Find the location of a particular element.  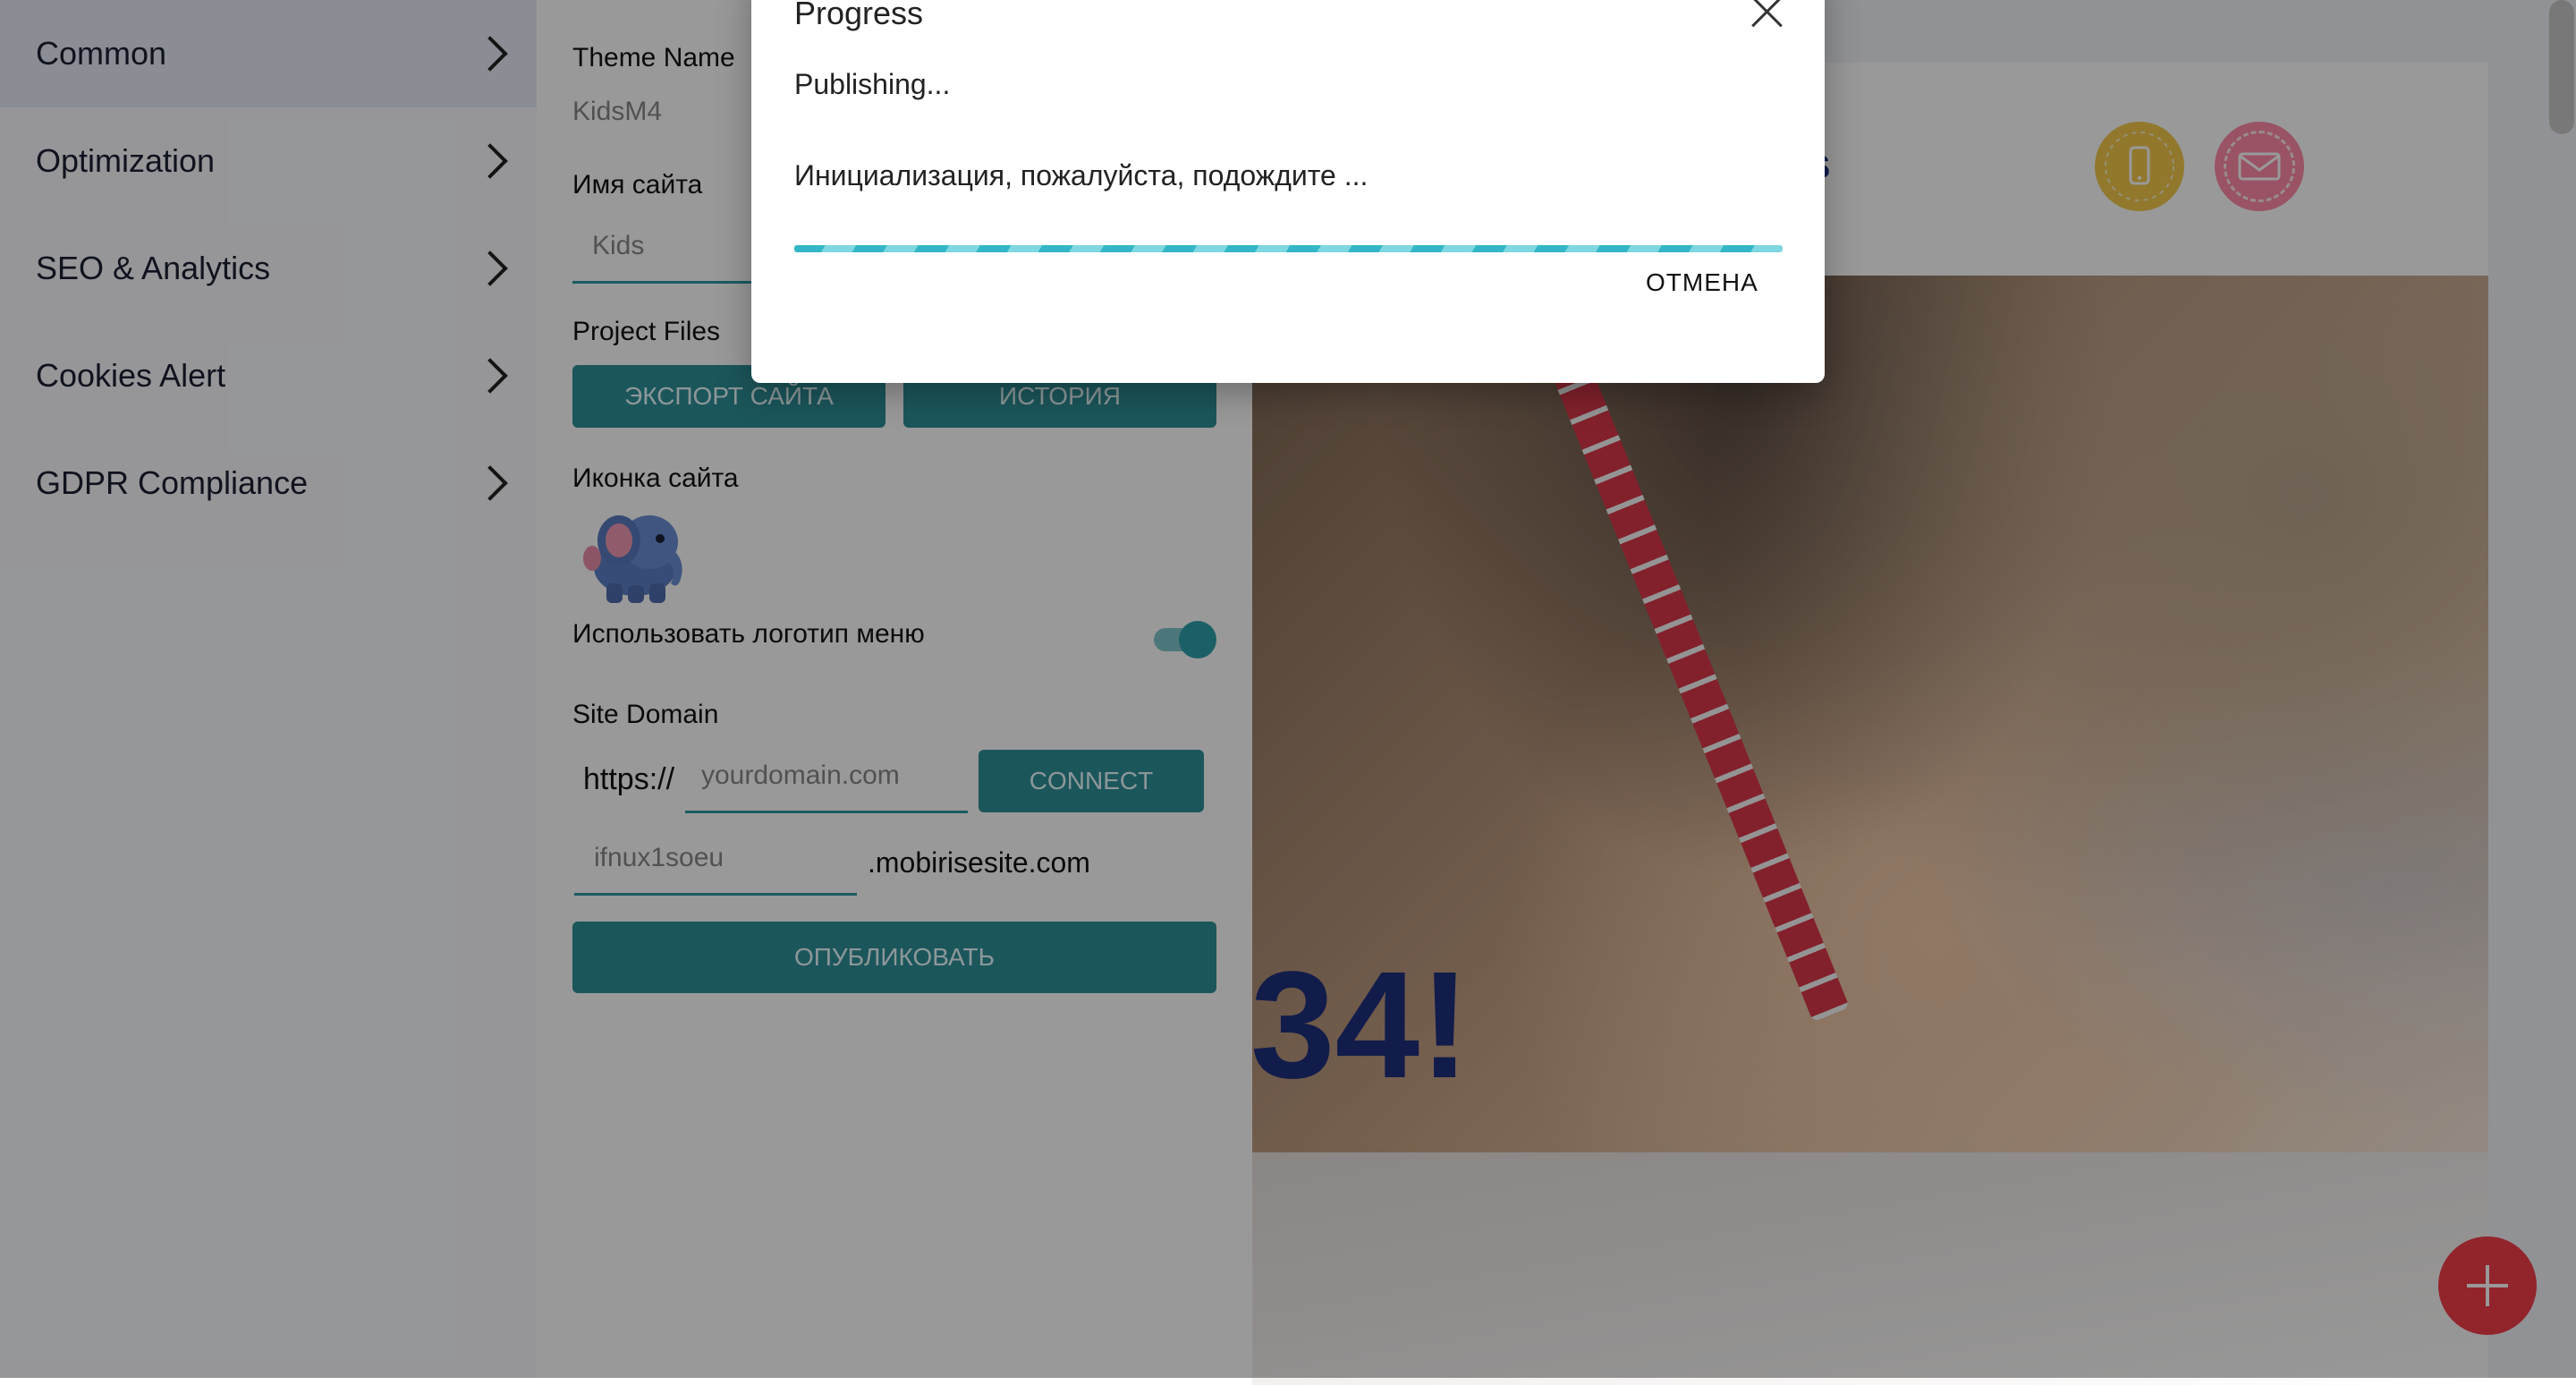

progress-bar is located at coordinates (1288, 248).